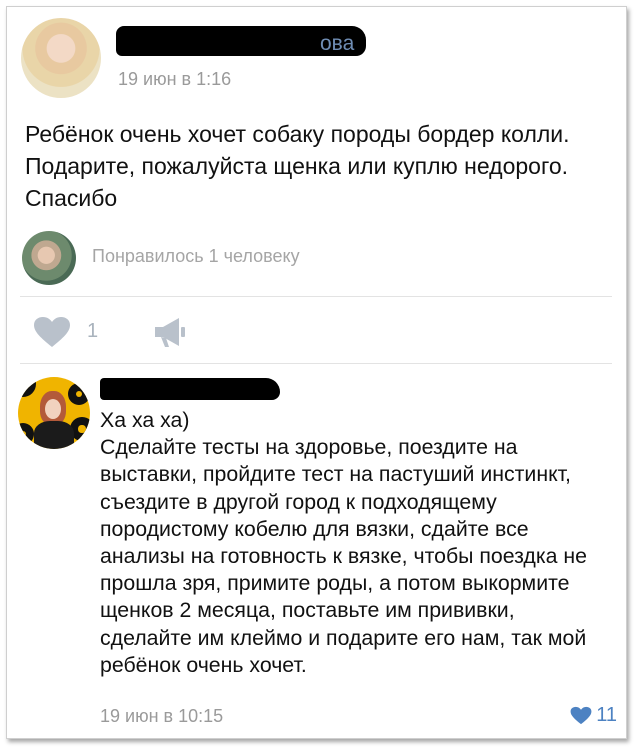 The height and width of the screenshot is (750, 637). I want to click on liker-avatar, so click(49, 258).